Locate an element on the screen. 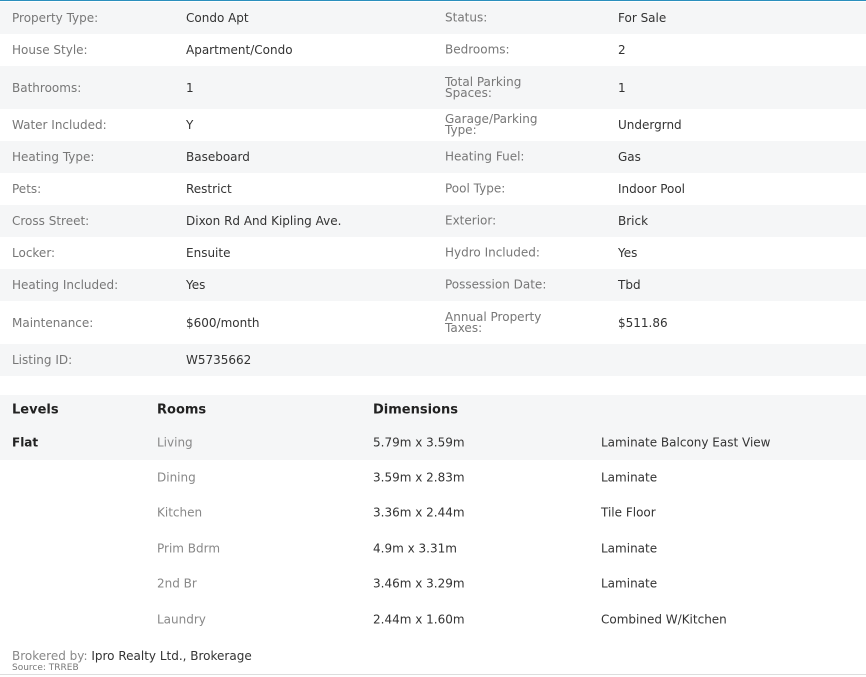 The image size is (866, 677). detail-label: Water Included: is located at coordinates (59, 125).